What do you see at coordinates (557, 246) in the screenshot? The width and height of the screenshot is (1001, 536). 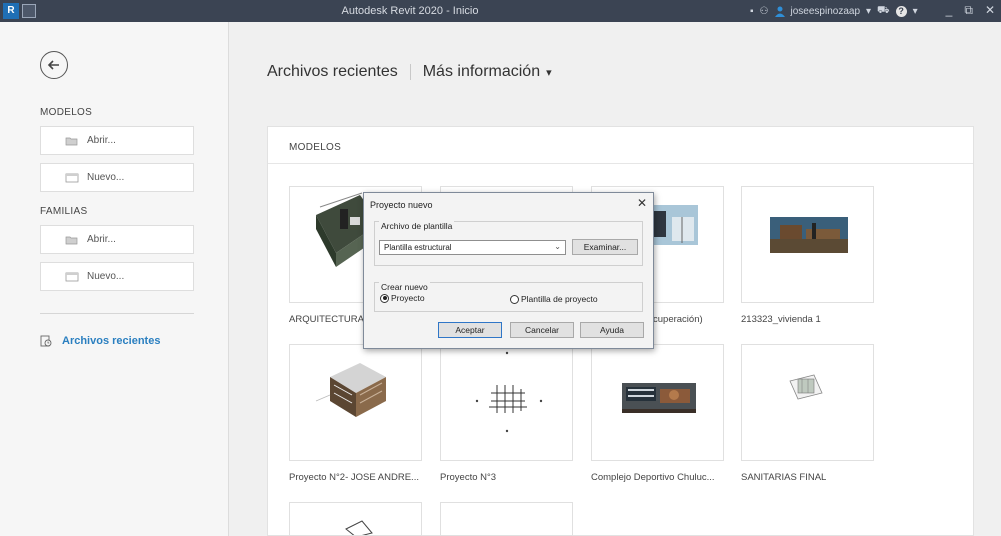 I see `chevron-down-icon: ⌄` at bounding box center [557, 246].